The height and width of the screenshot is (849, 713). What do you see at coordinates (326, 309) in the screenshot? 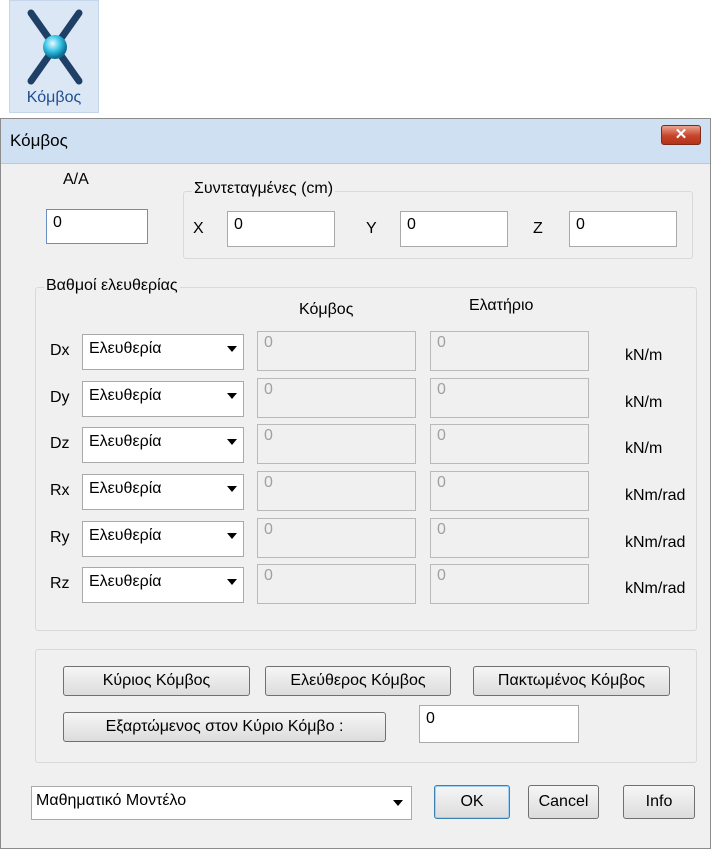
I see `dof-col-node: Κόμβος` at bounding box center [326, 309].